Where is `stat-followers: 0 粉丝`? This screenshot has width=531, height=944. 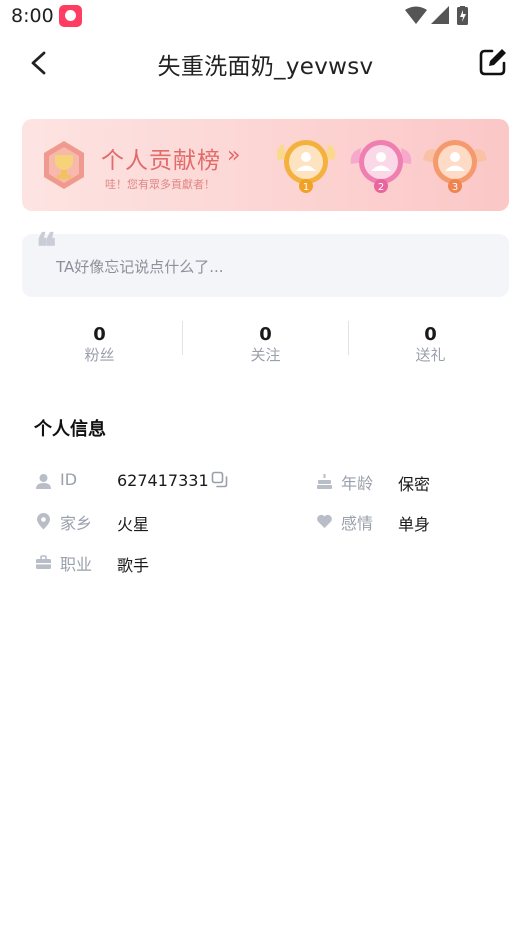 stat-followers: 0 粉丝 is located at coordinates (99, 341).